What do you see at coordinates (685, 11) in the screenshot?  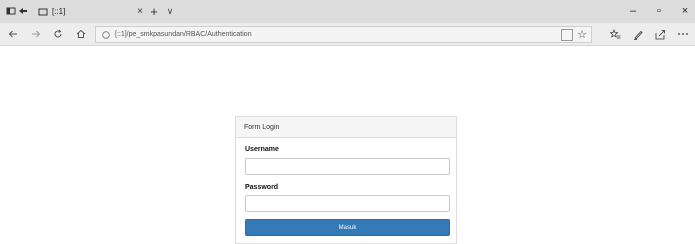 I see `close-window-button: ×` at bounding box center [685, 11].